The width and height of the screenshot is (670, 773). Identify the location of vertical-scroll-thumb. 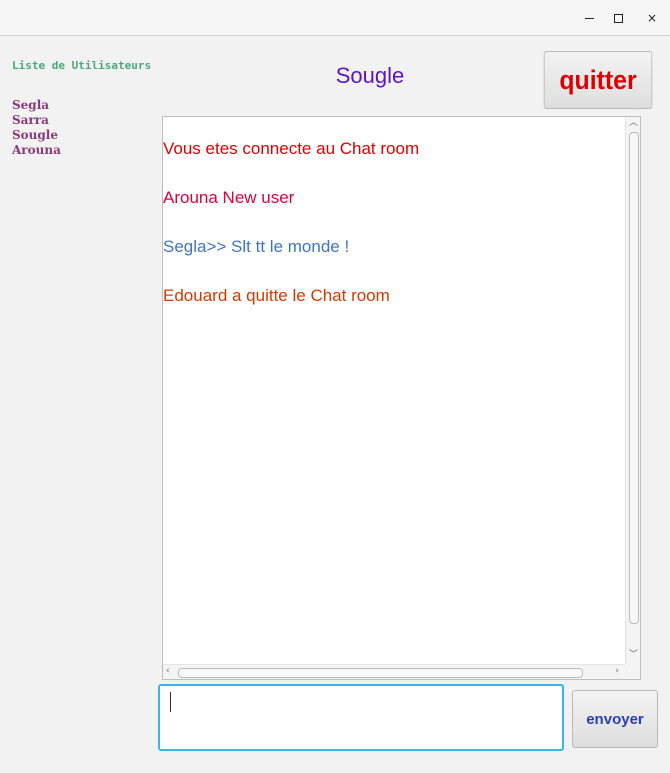
(634, 378).